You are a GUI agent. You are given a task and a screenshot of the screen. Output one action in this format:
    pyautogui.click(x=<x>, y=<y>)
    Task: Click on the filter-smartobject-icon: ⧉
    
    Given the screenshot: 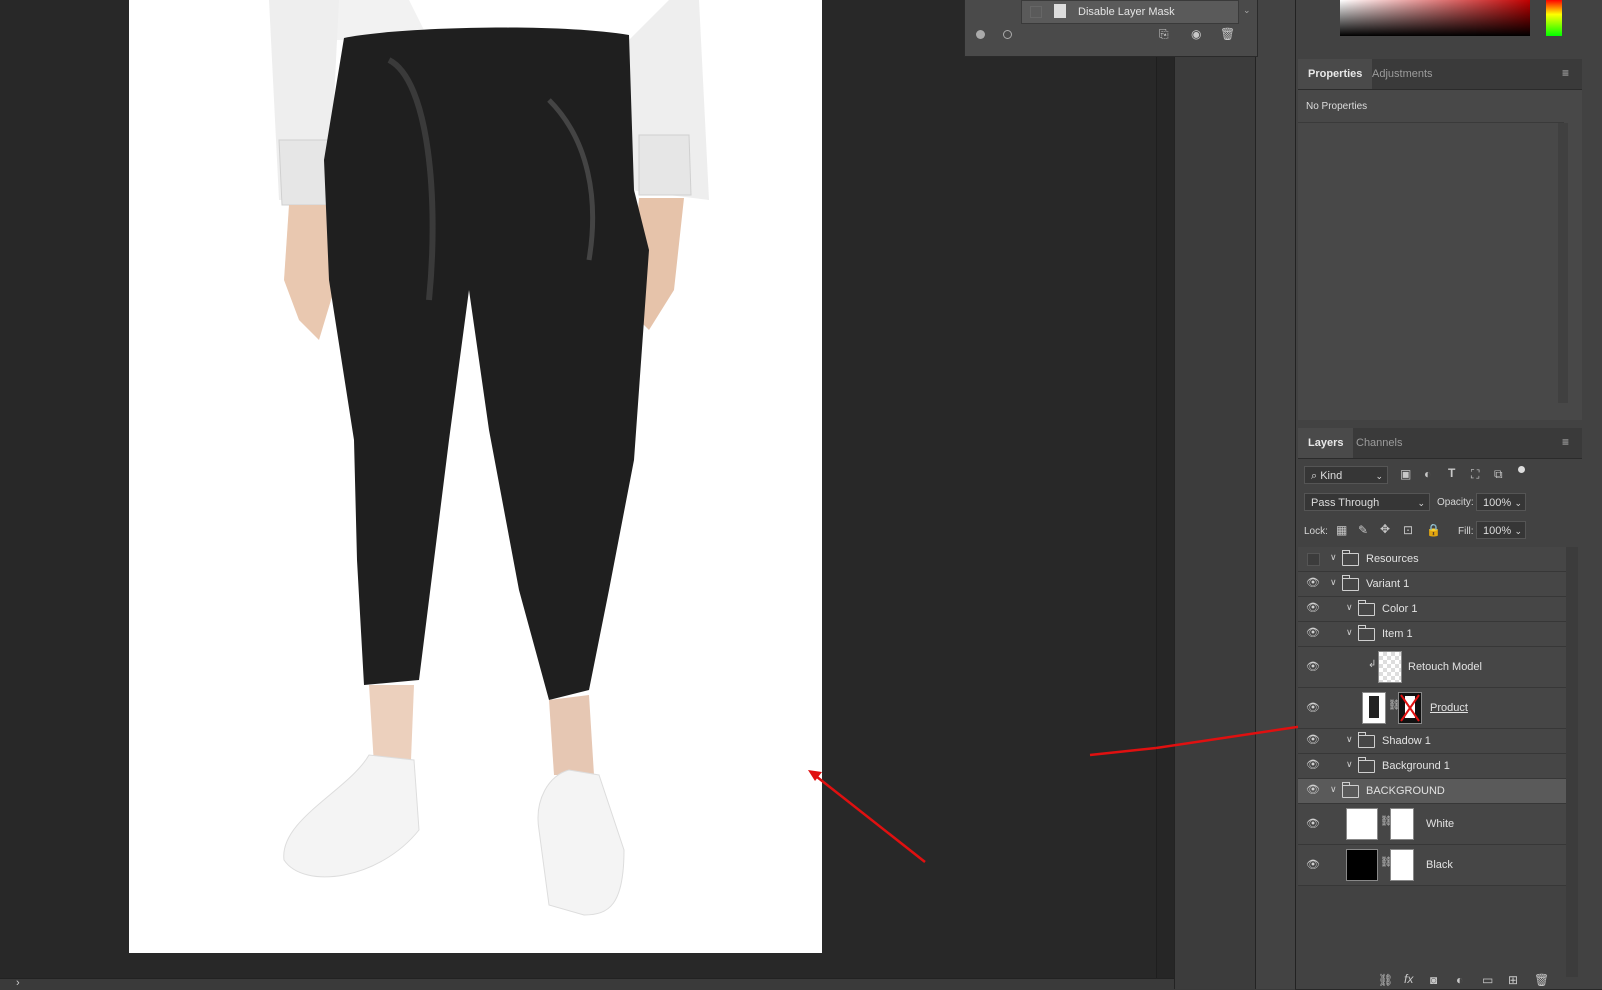 What is the action you would take?
    pyautogui.click(x=1498, y=474)
    